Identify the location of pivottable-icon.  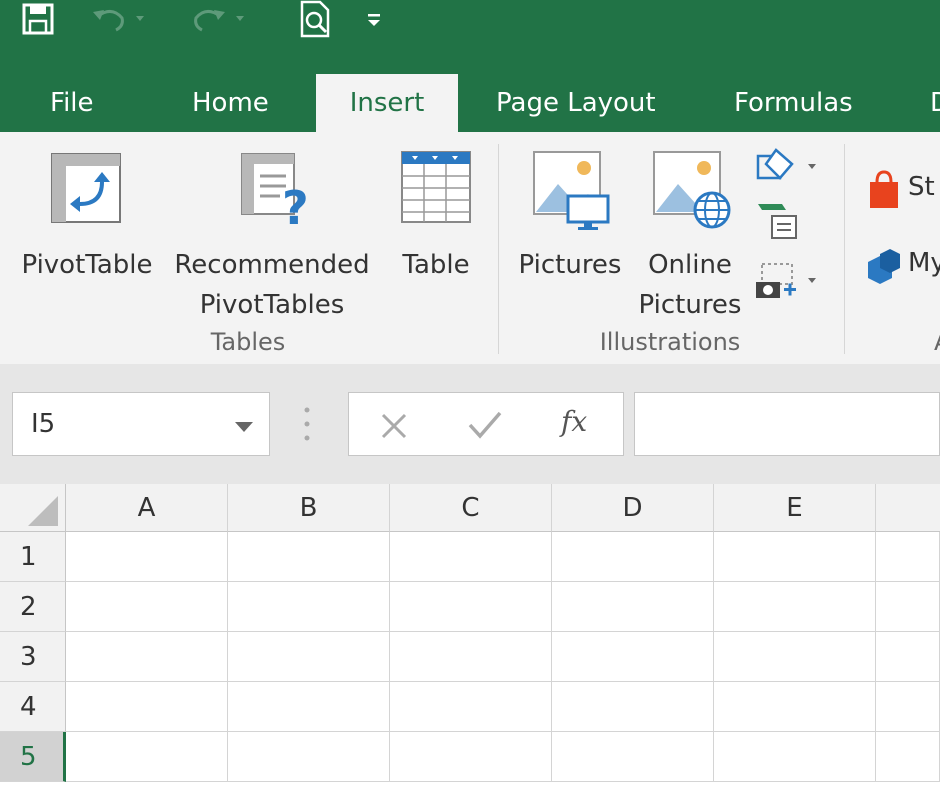
(86, 190).